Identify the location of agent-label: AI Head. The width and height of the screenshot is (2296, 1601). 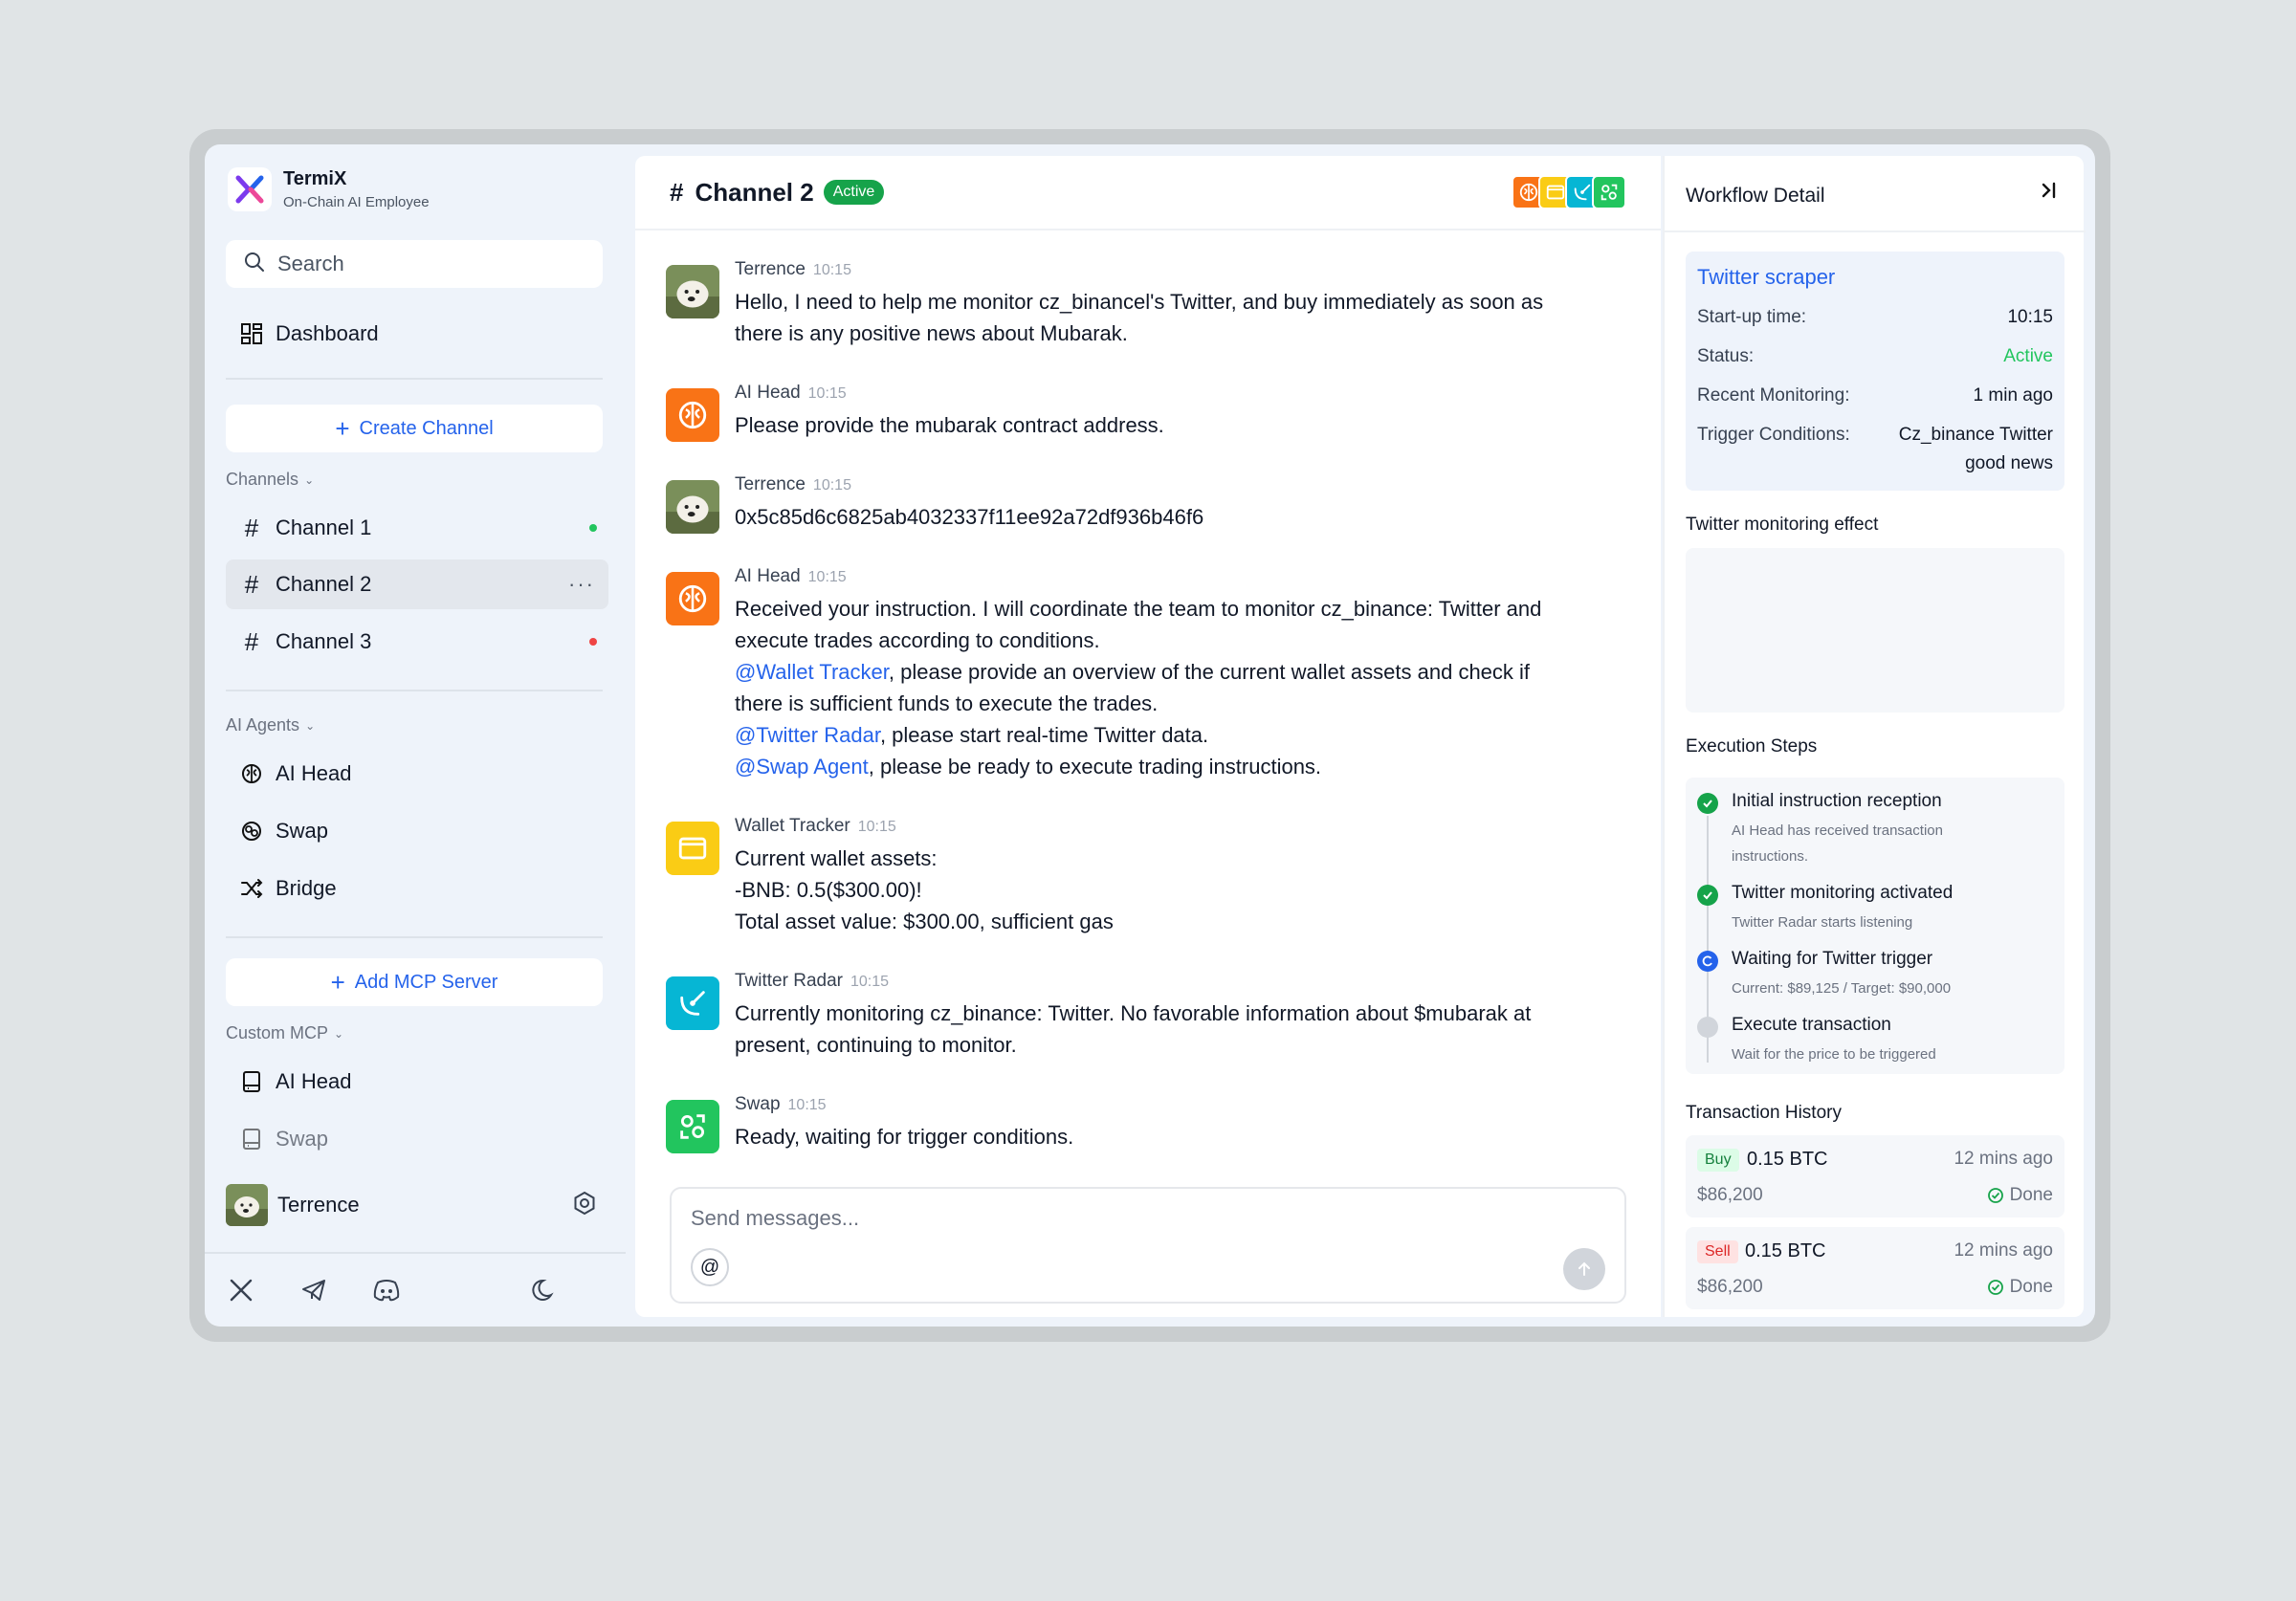
(314, 773).